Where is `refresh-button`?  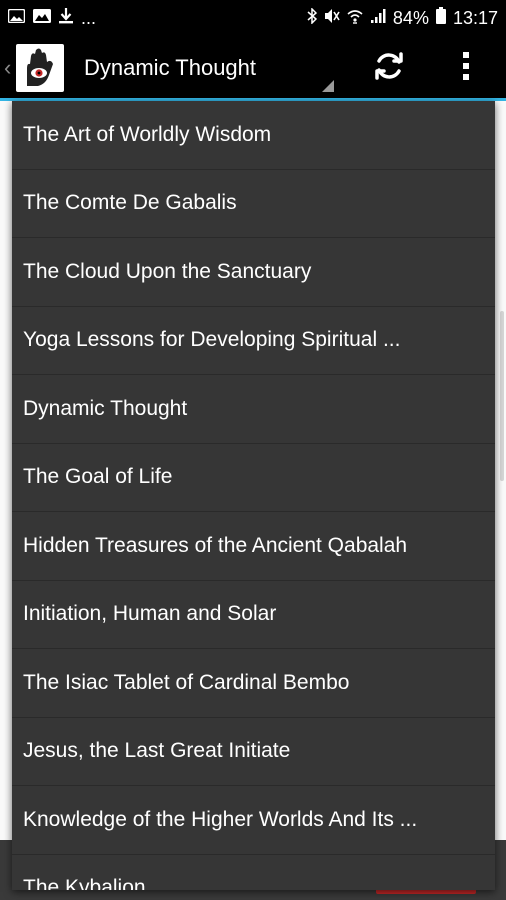 refresh-button is located at coordinates (389, 68).